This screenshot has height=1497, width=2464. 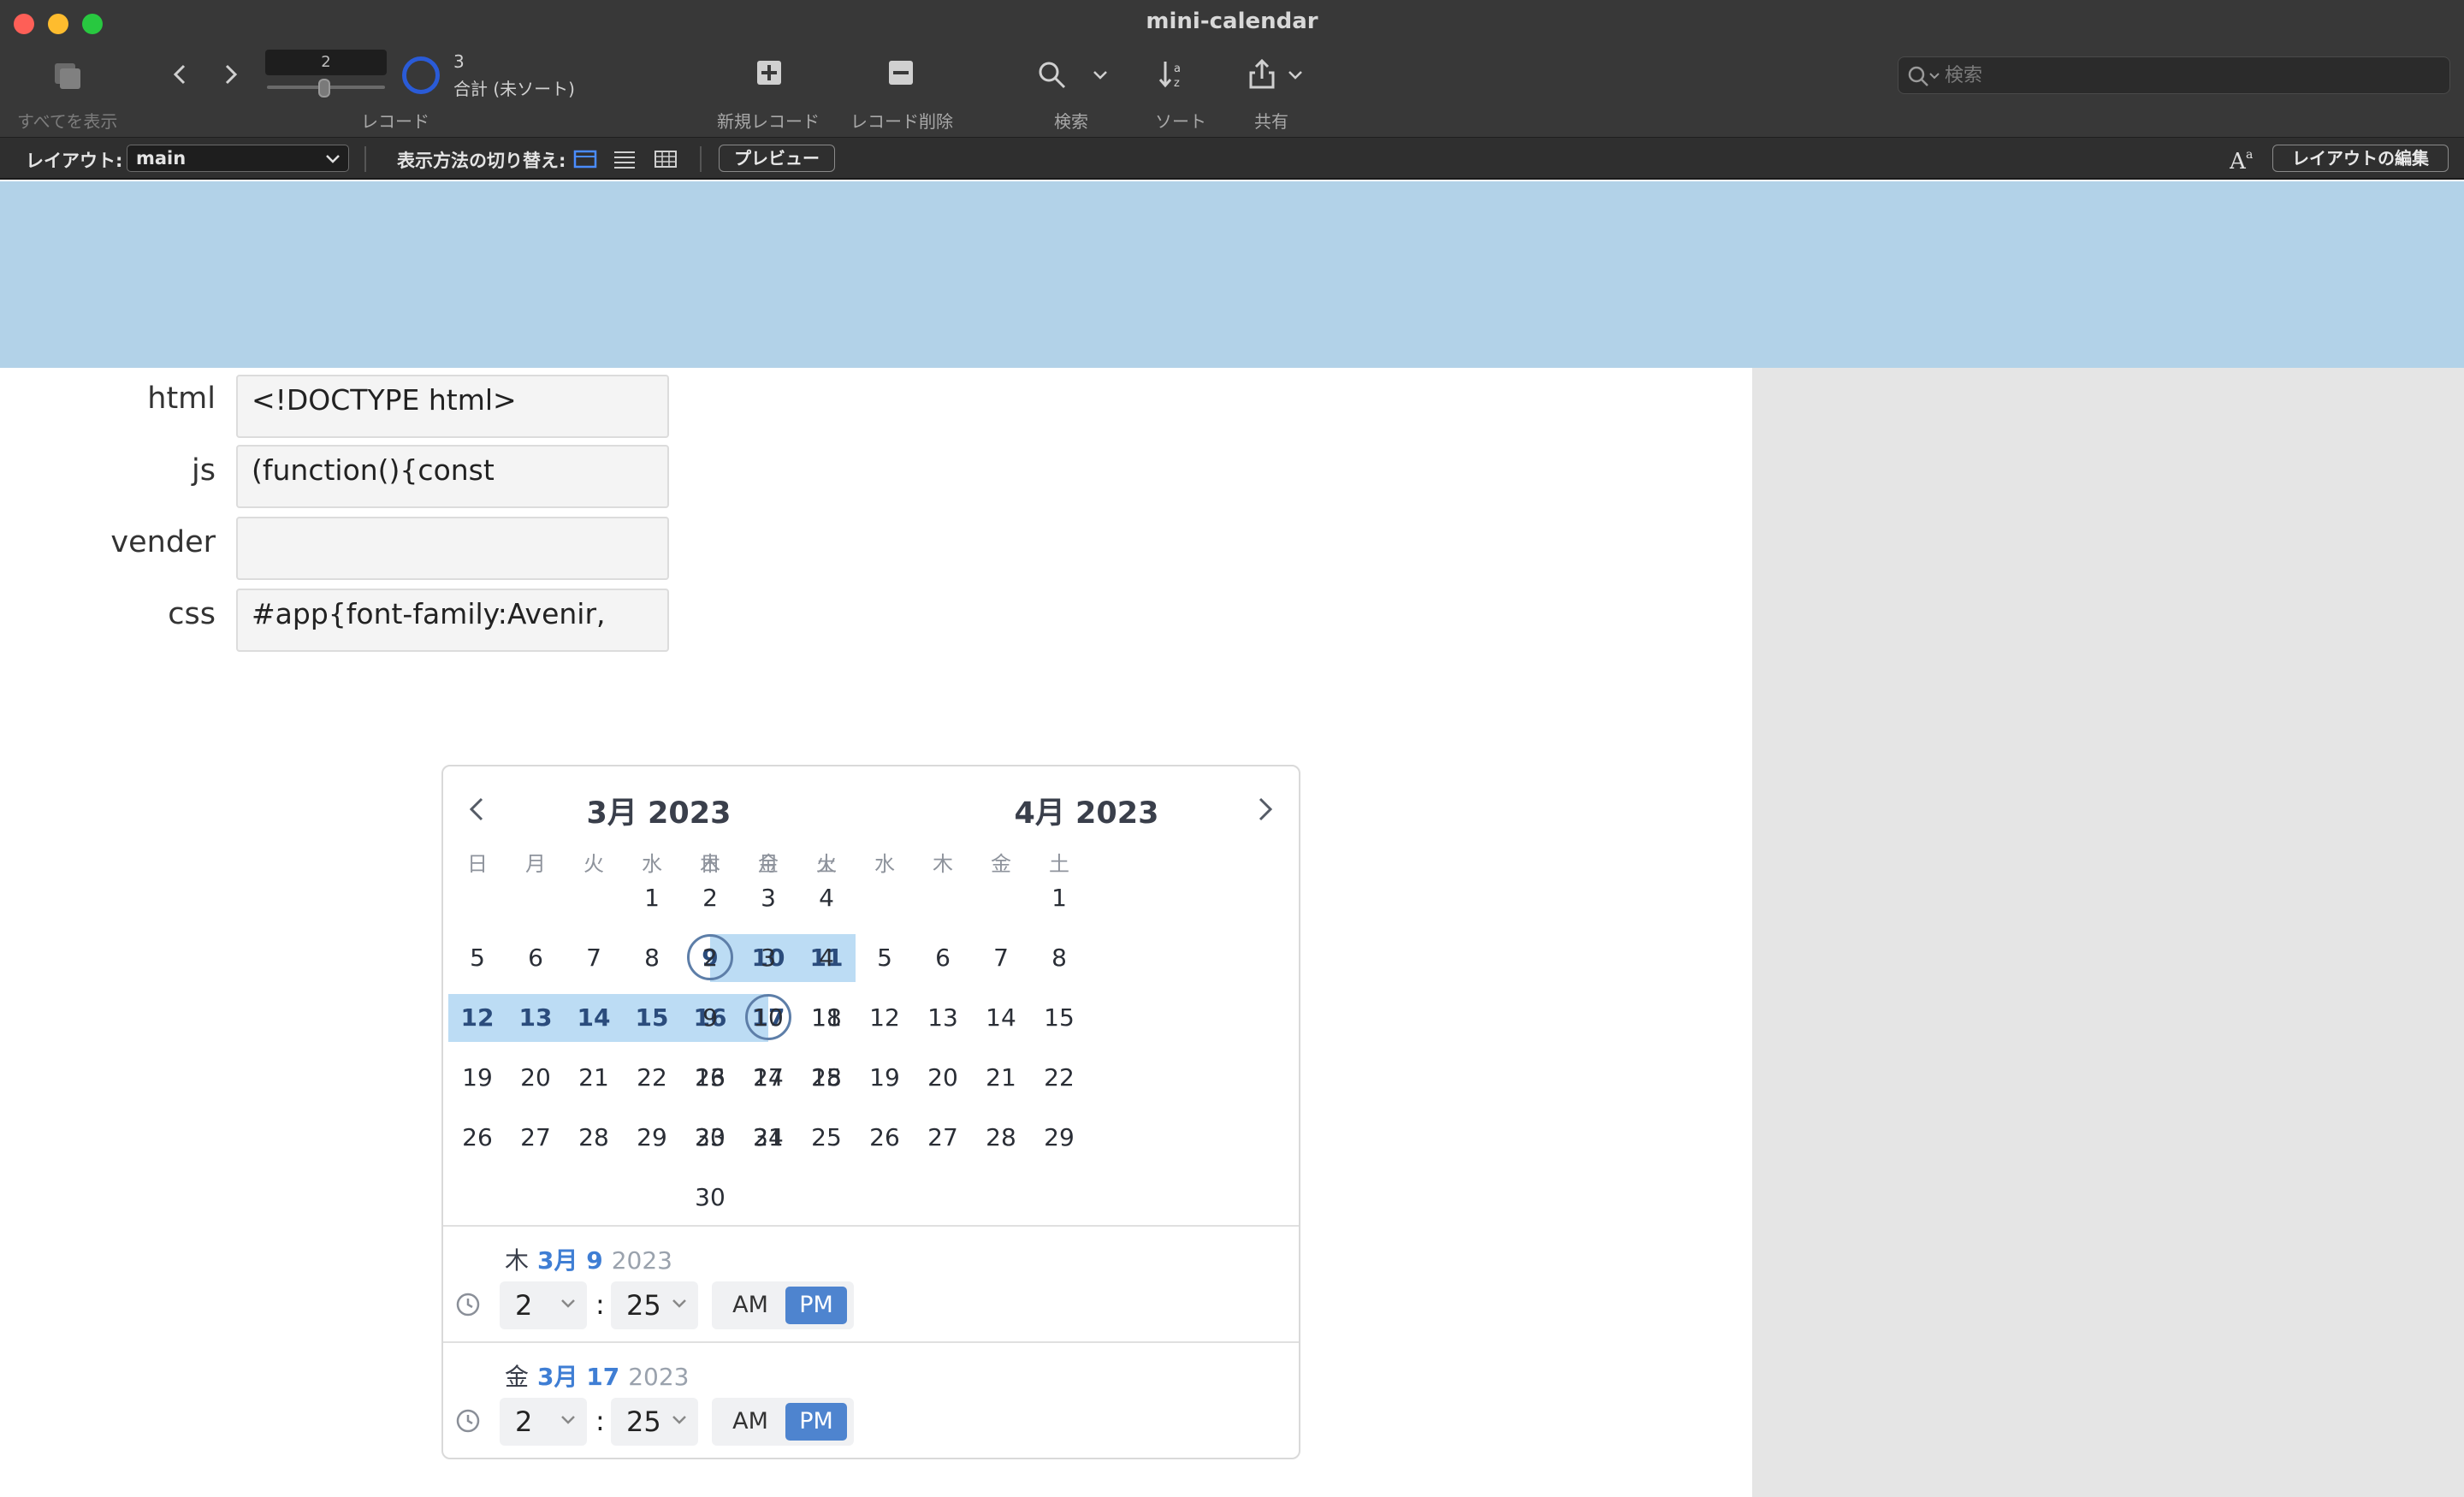 What do you see at coordinates (1232, 21) in the screenshot?
I see `window-title: mini-calendar` at bounding box center [1232, 21].